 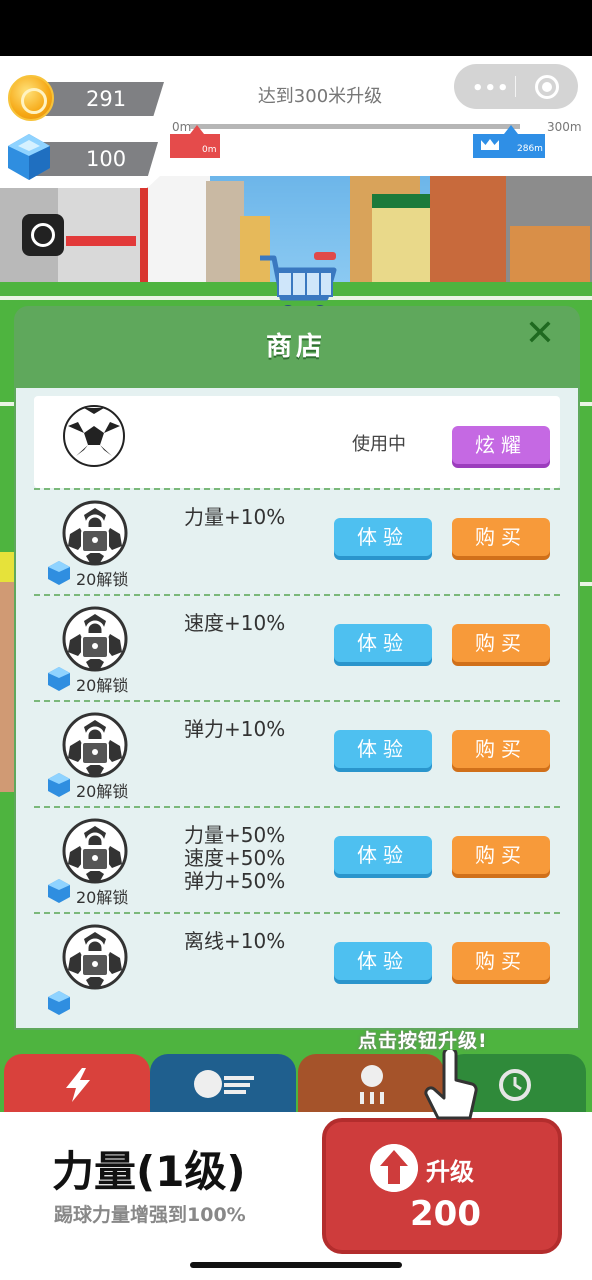 I want to click on item-description: 速度+10%, so click(x=235, y=623).